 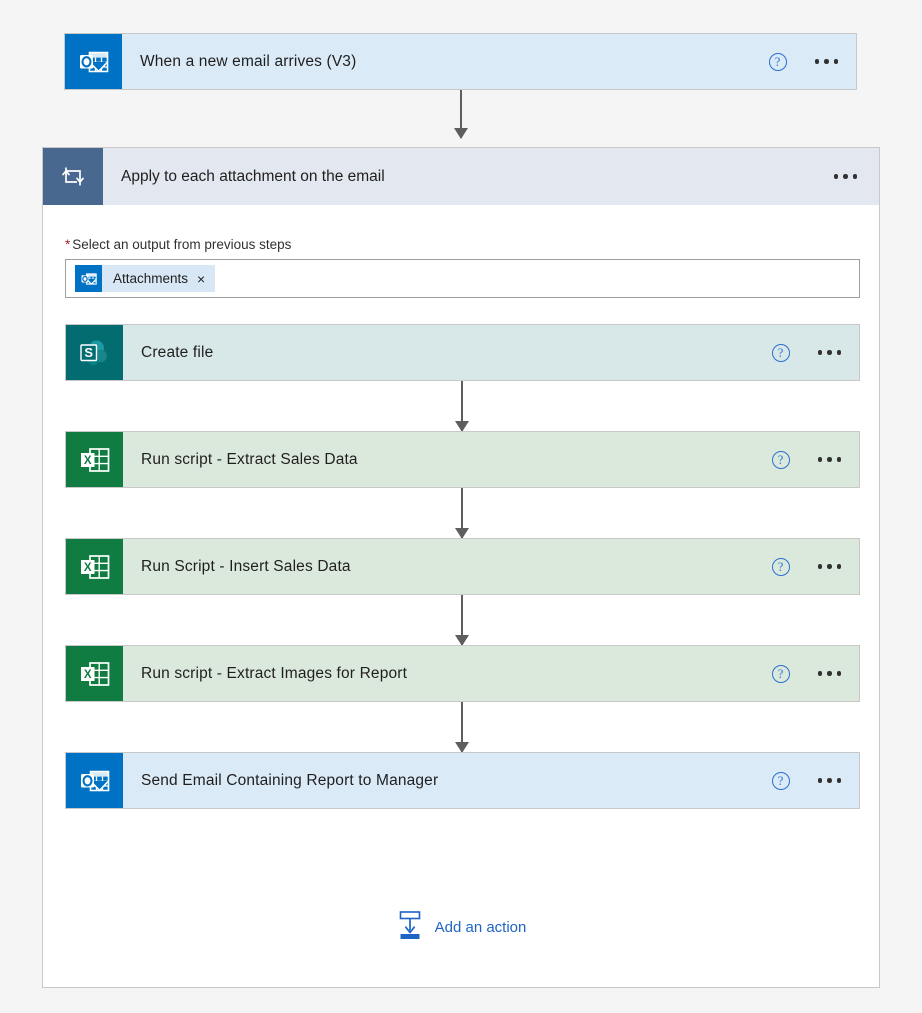 I want to click on action-card-run-script-insert-sales-data: X Run Script - Insert Sales Data ?, so click(x=462, y=566).